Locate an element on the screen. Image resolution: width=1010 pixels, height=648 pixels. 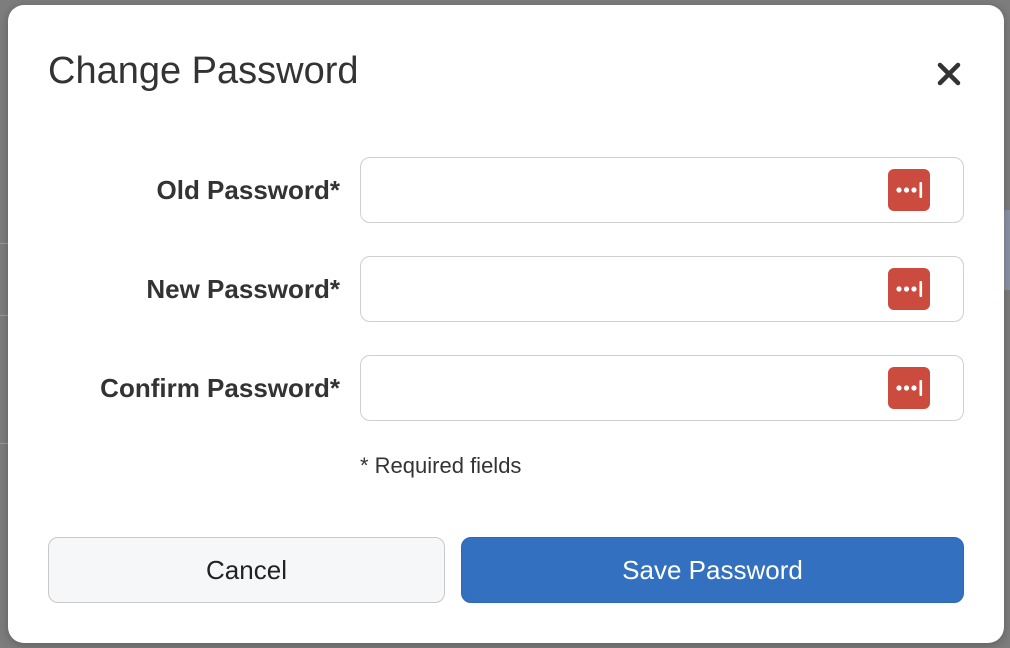
new-password-field-wrapper is located at coordinates (662, 289).